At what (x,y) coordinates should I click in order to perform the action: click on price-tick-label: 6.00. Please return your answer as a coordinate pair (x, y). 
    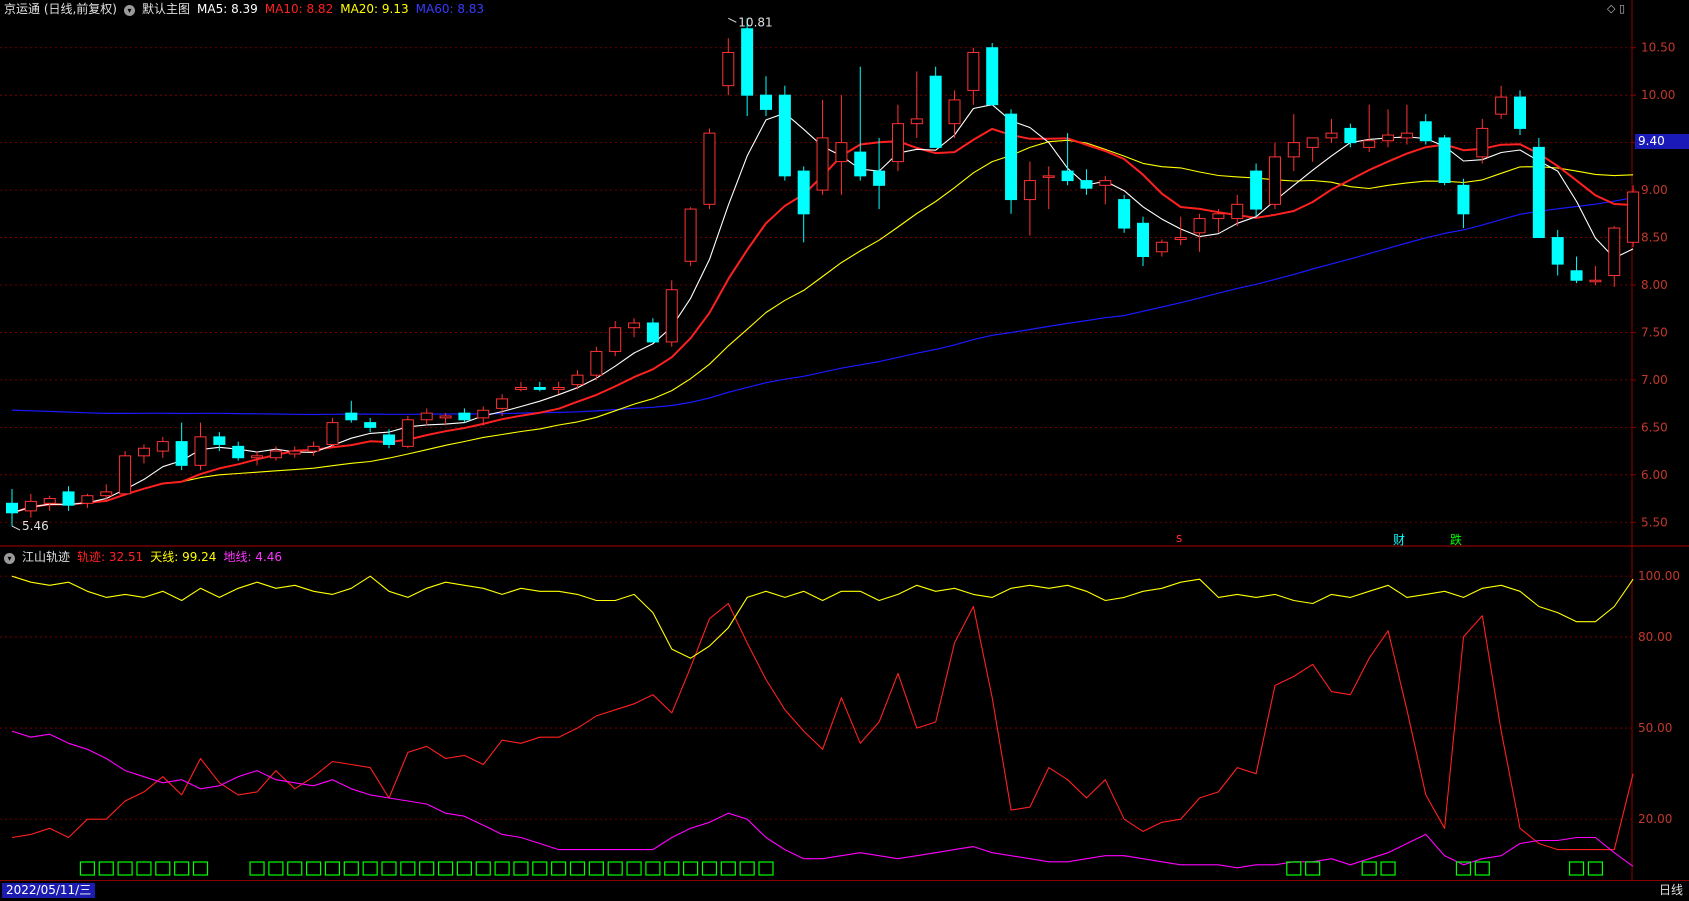
    Looking at the image, I should click on (1654, 475).